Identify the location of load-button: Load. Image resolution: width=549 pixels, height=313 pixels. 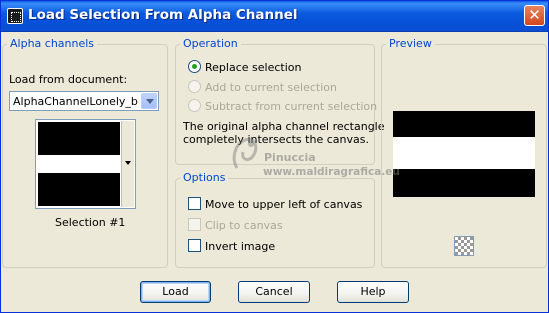
(175, 292).